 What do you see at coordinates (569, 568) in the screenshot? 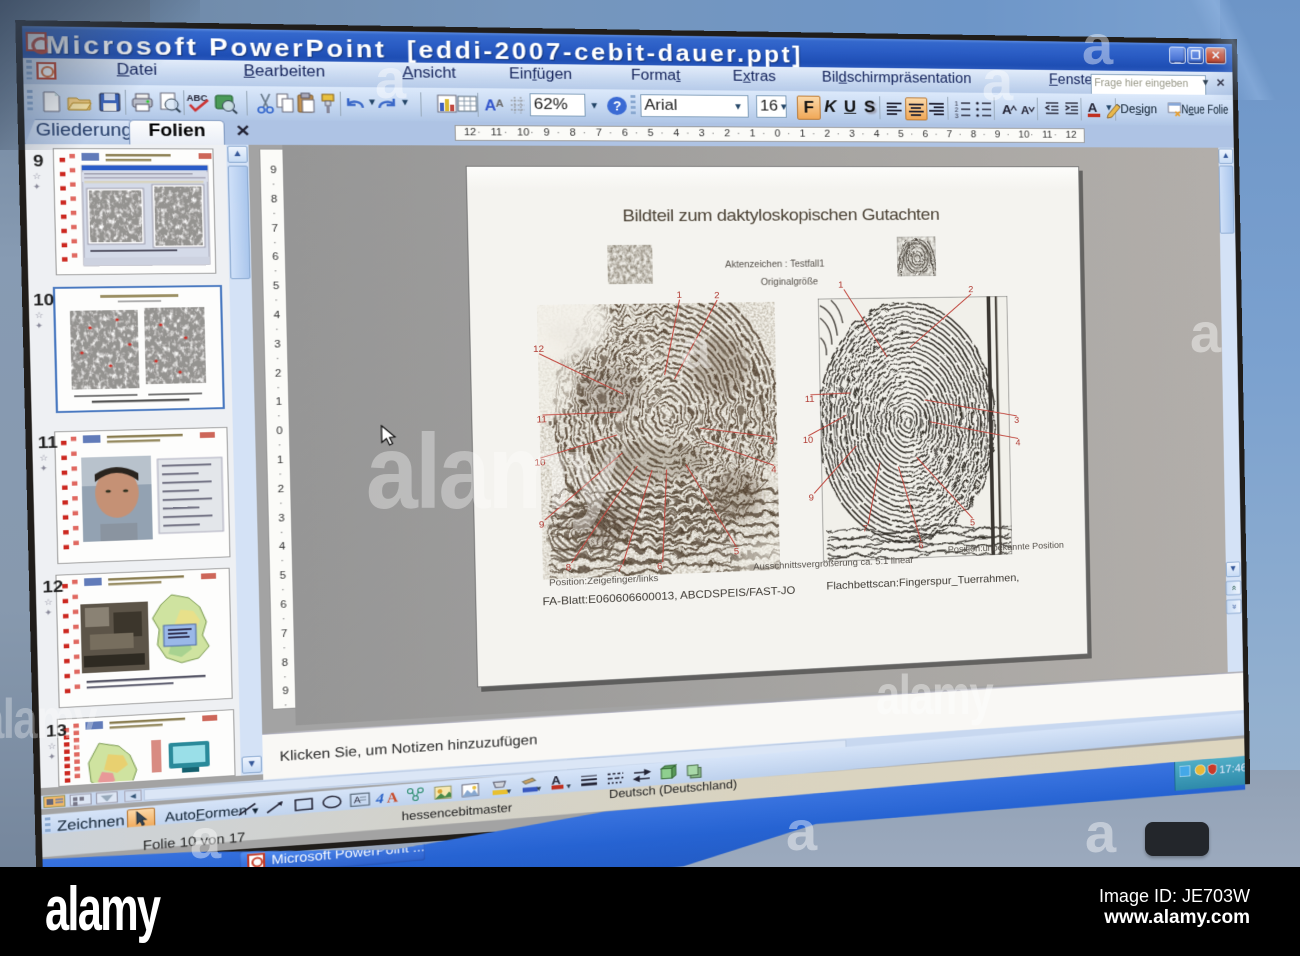
I see `svg-text: 8` at bounding box center [569, 568].